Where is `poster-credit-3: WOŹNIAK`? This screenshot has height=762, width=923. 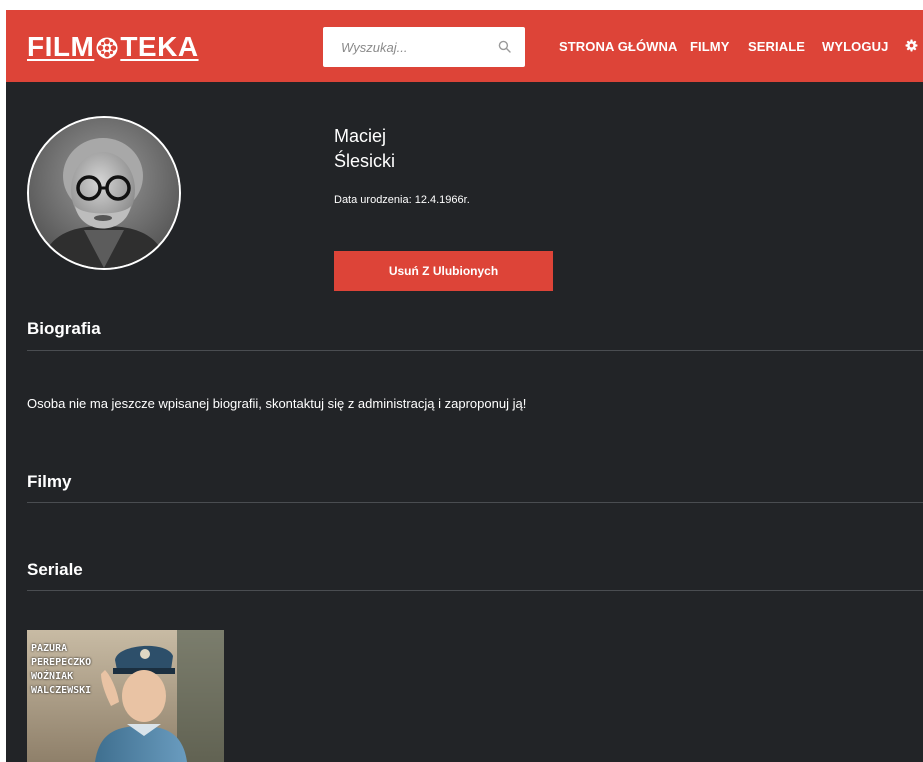
poster-credit-3: WOŹNIAK is located at coordinates (52, 676).